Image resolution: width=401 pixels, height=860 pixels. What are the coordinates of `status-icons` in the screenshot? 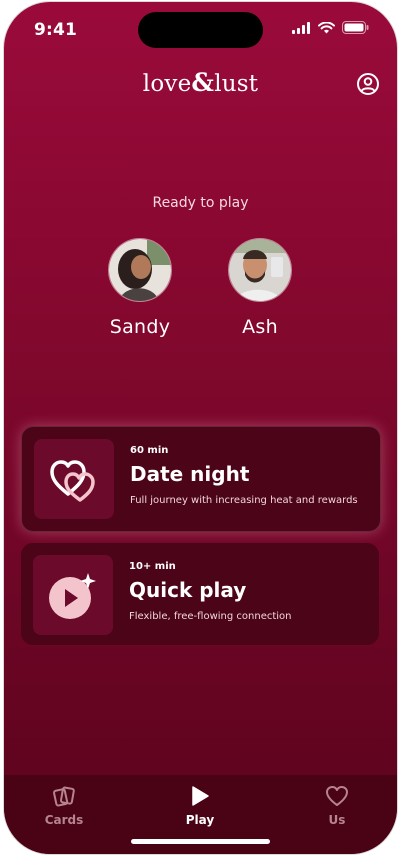 It's located at (330, 27).